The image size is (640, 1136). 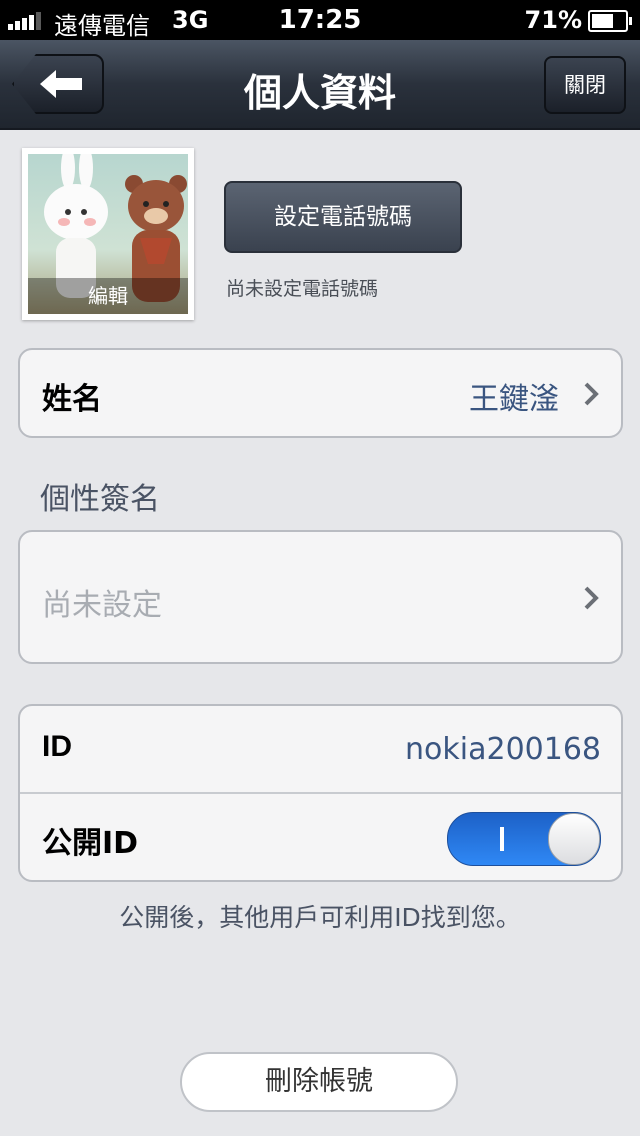 I want to click on public-id-footnote: 公開後，其他用戶可利用ID找到您。, so click(x=320, y=917).